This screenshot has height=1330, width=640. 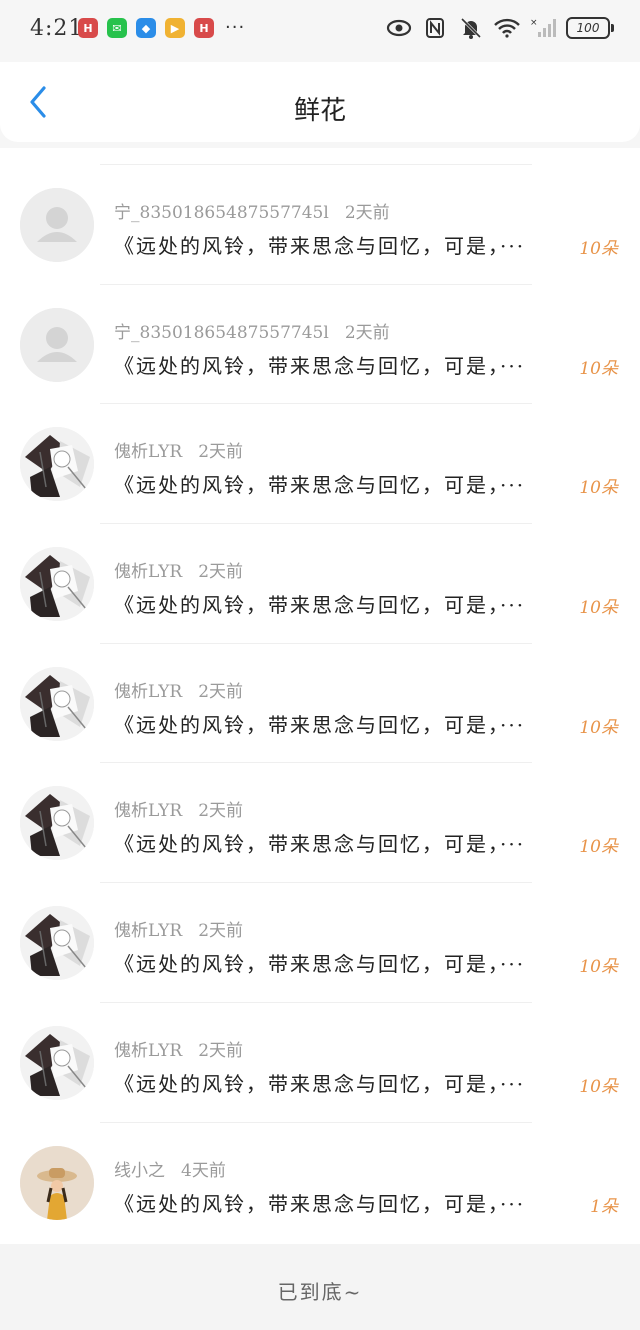 I want to click on item-meta: 线小之 4天前, so click(x=170, y=1168).